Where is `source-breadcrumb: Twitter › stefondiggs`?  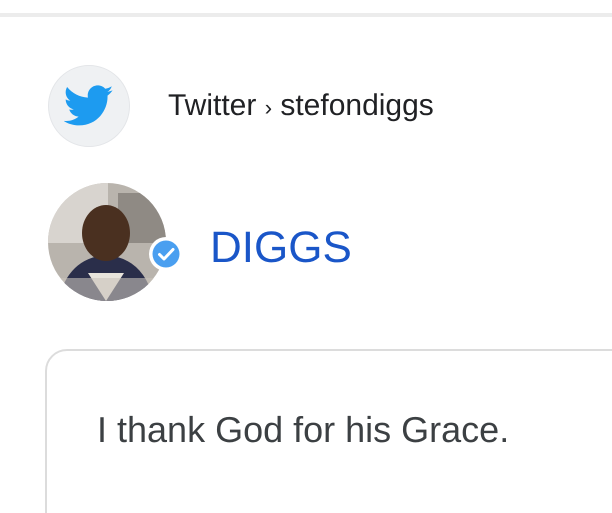
source-breadcrumb: Twitter › stefondiggs is located at coordinates (301, 106).